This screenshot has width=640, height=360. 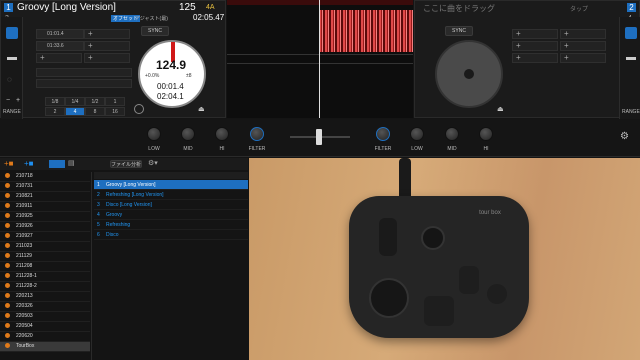 What do you see at coordinates (187, 7) in the screenshot?
I see `bpm: 125` at bounding box center [187, 7].